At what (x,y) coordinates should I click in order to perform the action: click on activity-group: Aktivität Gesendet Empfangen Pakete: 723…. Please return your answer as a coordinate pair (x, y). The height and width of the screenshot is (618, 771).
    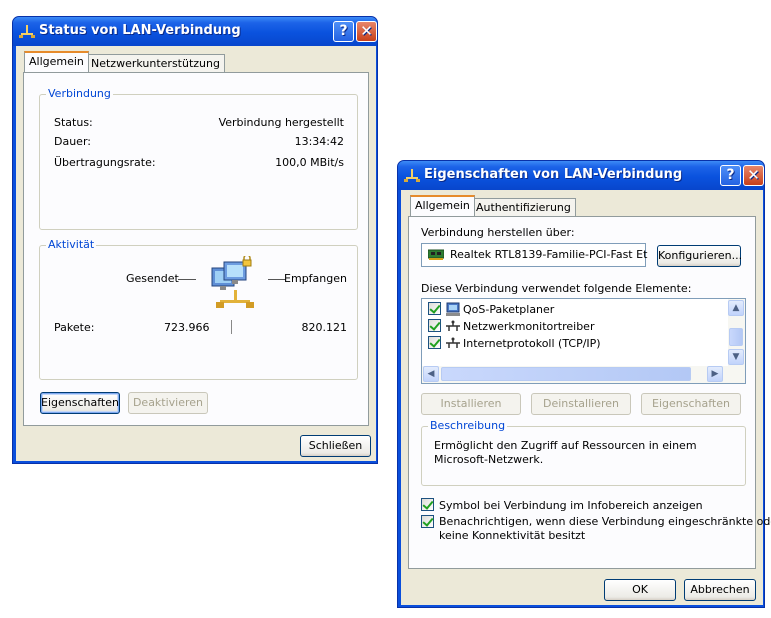
    Looking at the image, I should click on (198, 309).